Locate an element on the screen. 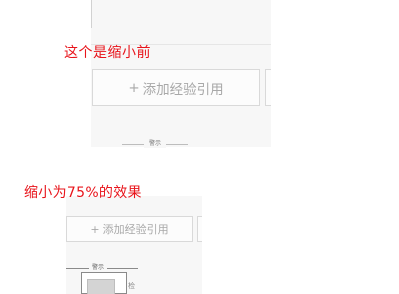 The image size is (399, 294). caption-after: 缩小为75%的效果 is located at coordinates (83, 193).